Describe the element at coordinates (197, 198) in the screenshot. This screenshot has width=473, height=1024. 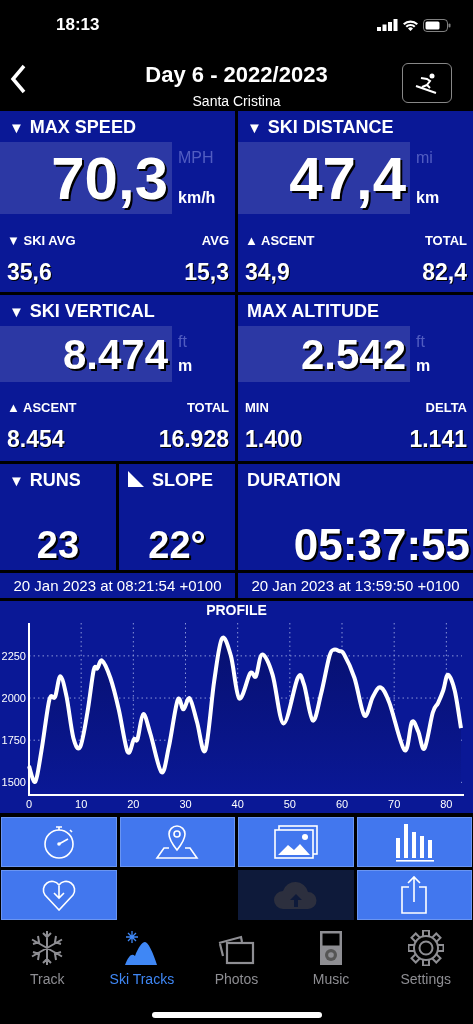
I see `unit-label: km/h` at that location.